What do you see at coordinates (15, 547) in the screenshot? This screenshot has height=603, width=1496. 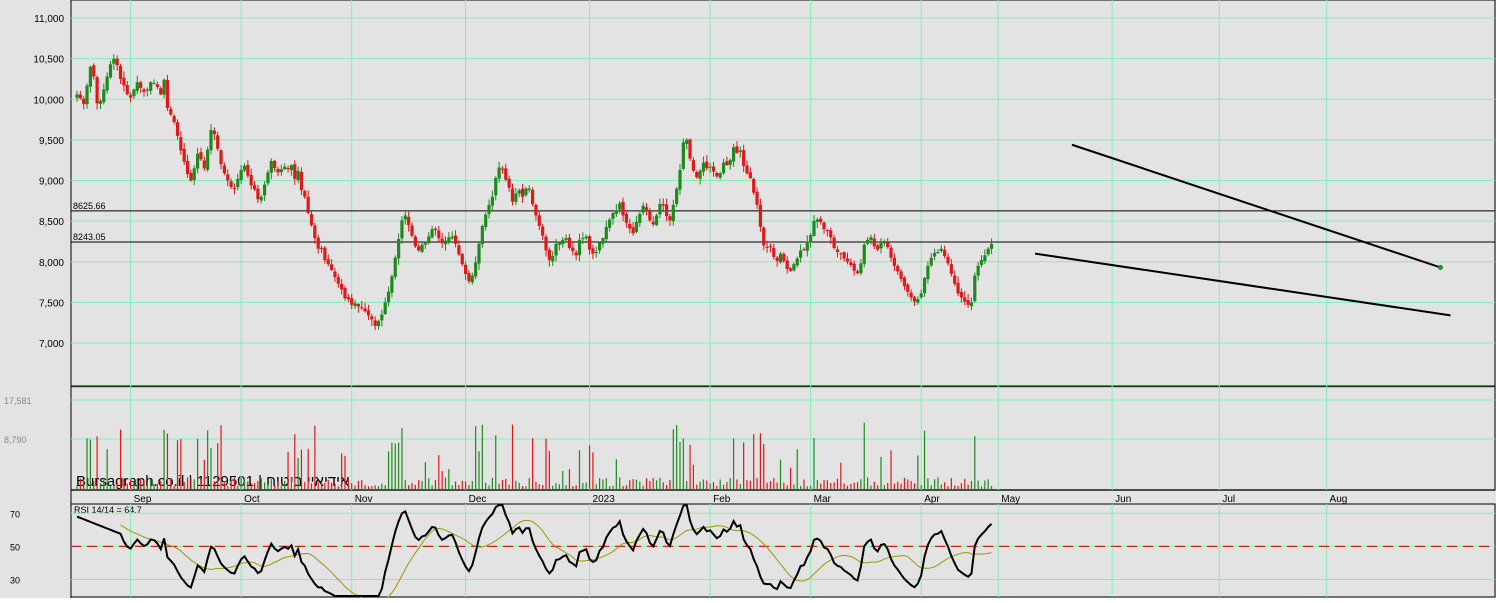 I see `rsi-tick-label: 50` at bounding box center [15, 547].